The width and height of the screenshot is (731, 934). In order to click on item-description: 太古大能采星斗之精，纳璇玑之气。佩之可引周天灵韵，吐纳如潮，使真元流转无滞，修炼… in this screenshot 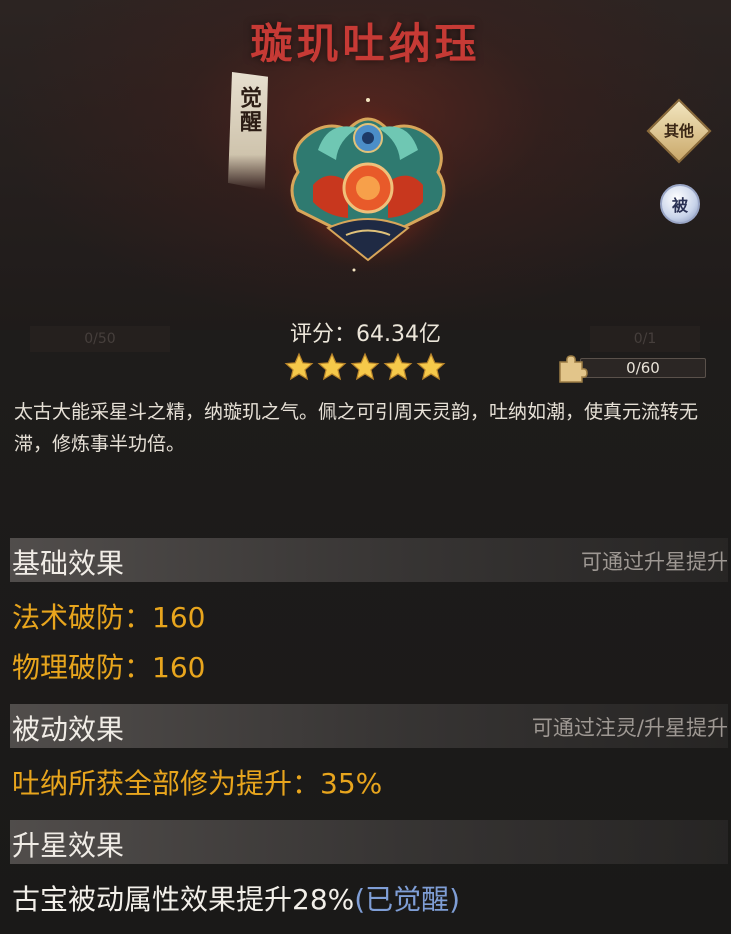, I will do `click(356, 428)`.